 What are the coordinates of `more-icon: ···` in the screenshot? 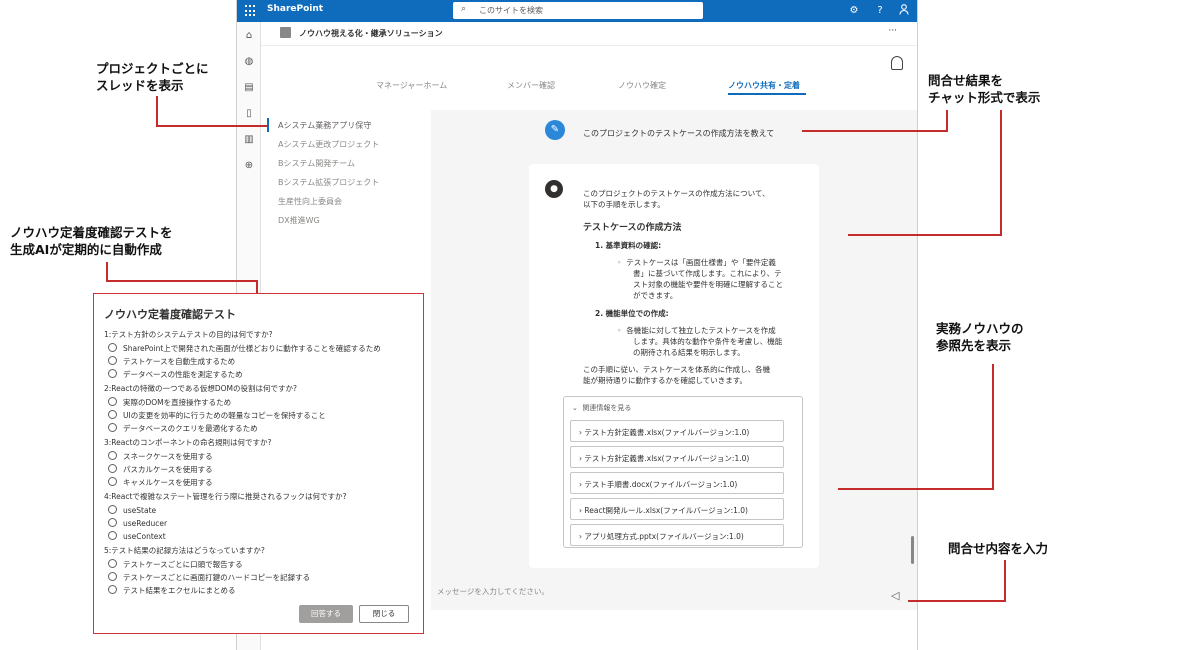 It's located at (892, 31).